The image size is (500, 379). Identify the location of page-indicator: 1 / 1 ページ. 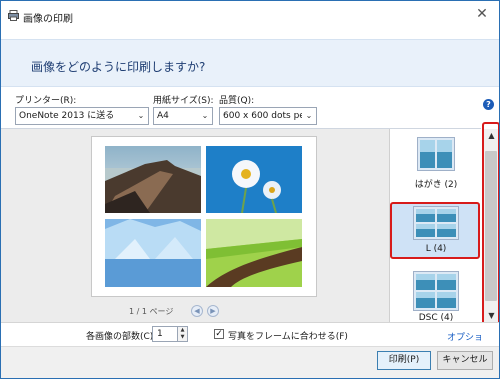
(151, 311).